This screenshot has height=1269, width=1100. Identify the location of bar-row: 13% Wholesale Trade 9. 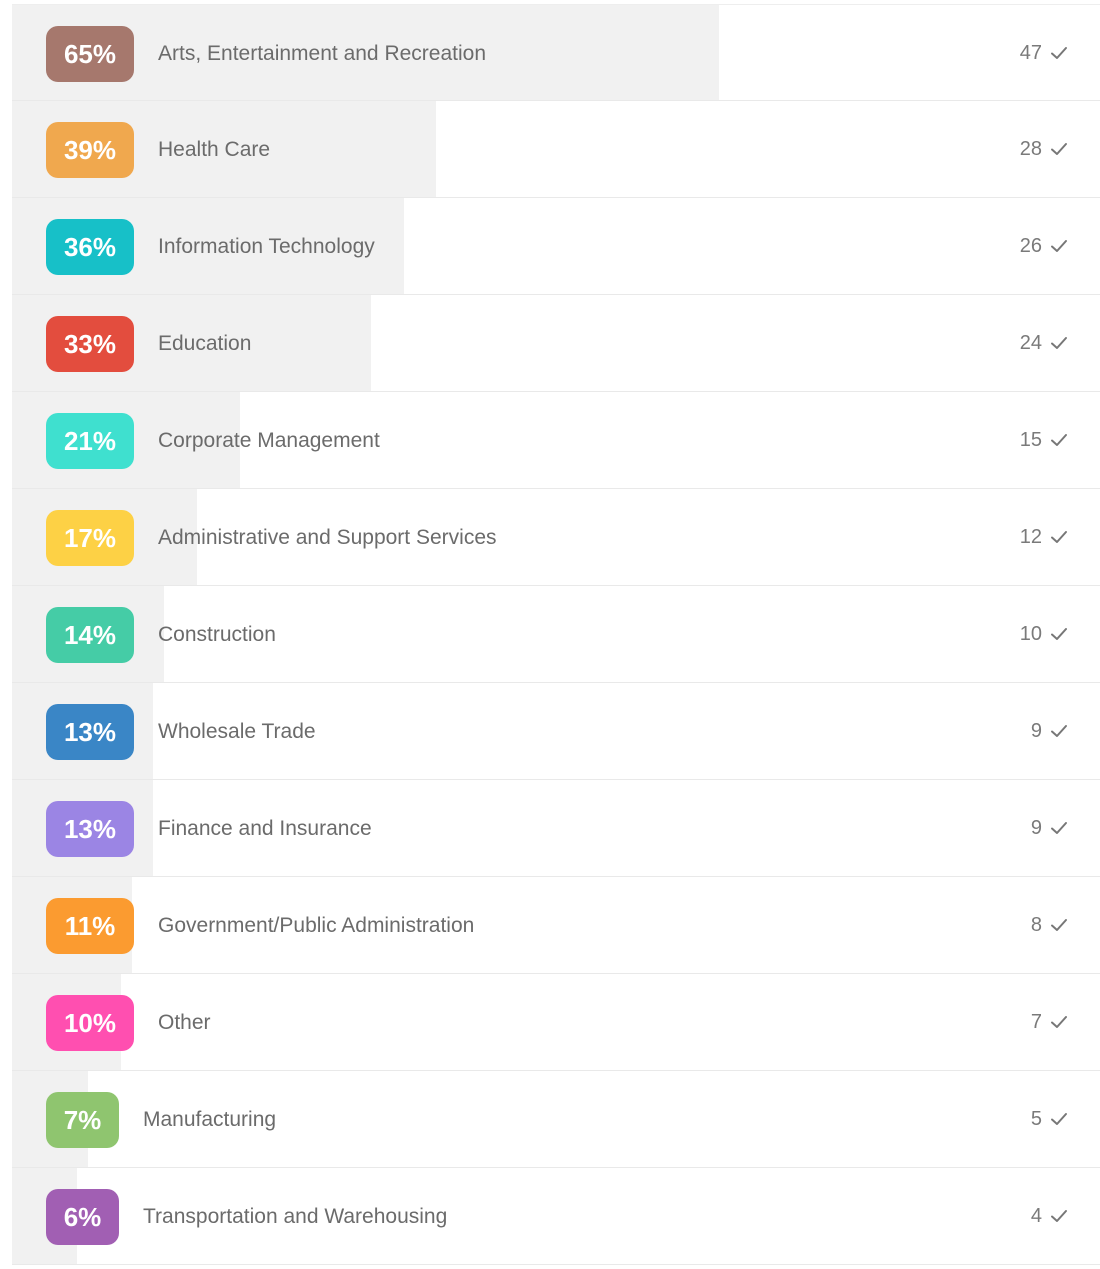
(556, 731).